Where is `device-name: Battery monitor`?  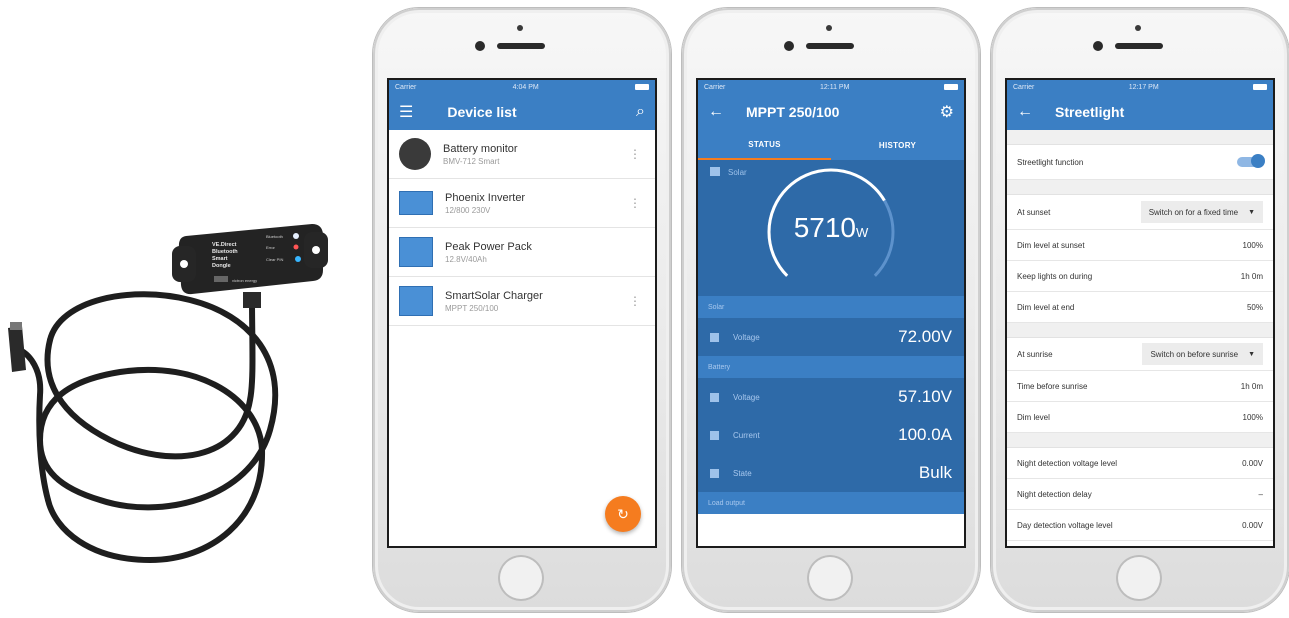
device-name: Battery monitor is located at coordinates (480, 148).